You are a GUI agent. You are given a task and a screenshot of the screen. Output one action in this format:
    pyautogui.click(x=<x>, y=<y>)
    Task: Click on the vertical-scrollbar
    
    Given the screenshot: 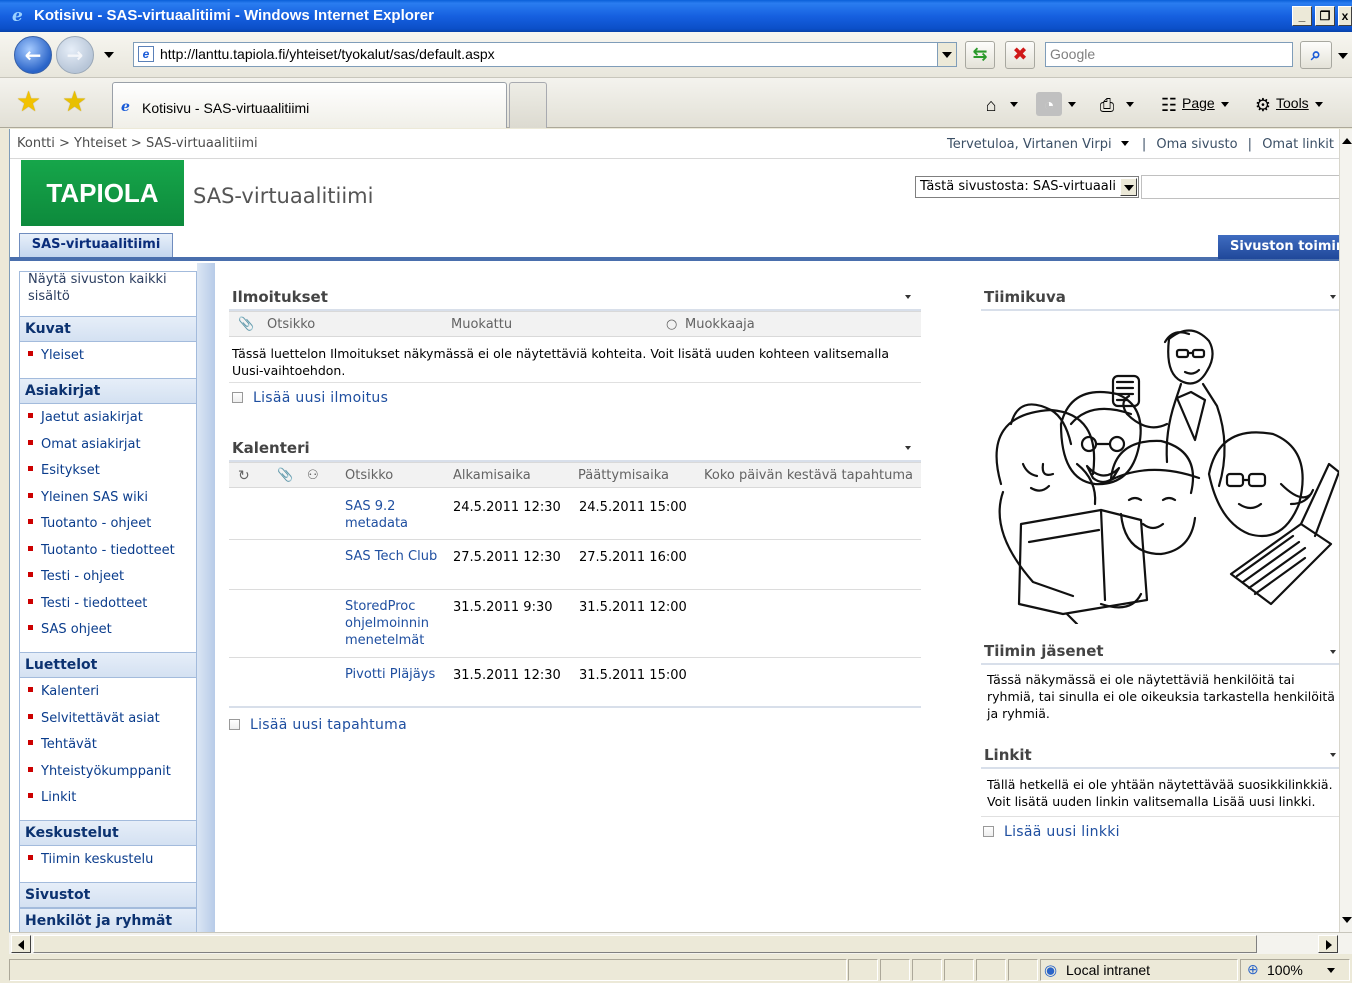 What is the action you would take?
    pyautogui.click(x=1345, y=530)
    